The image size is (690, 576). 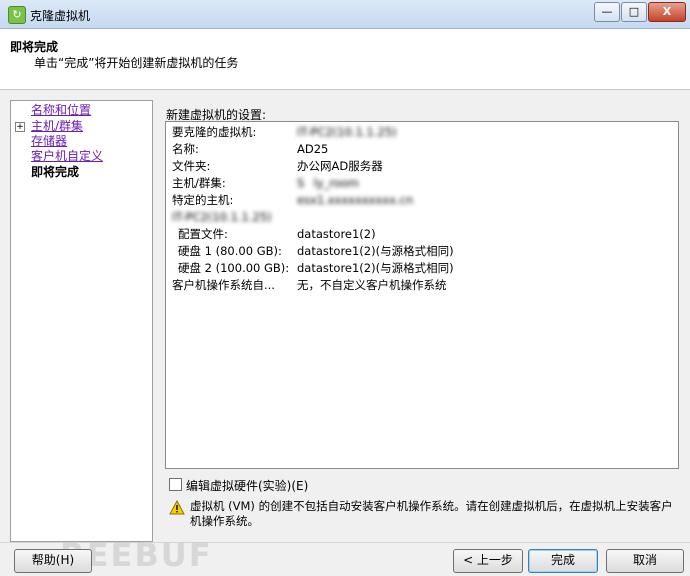 I want to click on title-bar: ↻ 克隆虚拟机 — □ X, so click(x=345, y=14).